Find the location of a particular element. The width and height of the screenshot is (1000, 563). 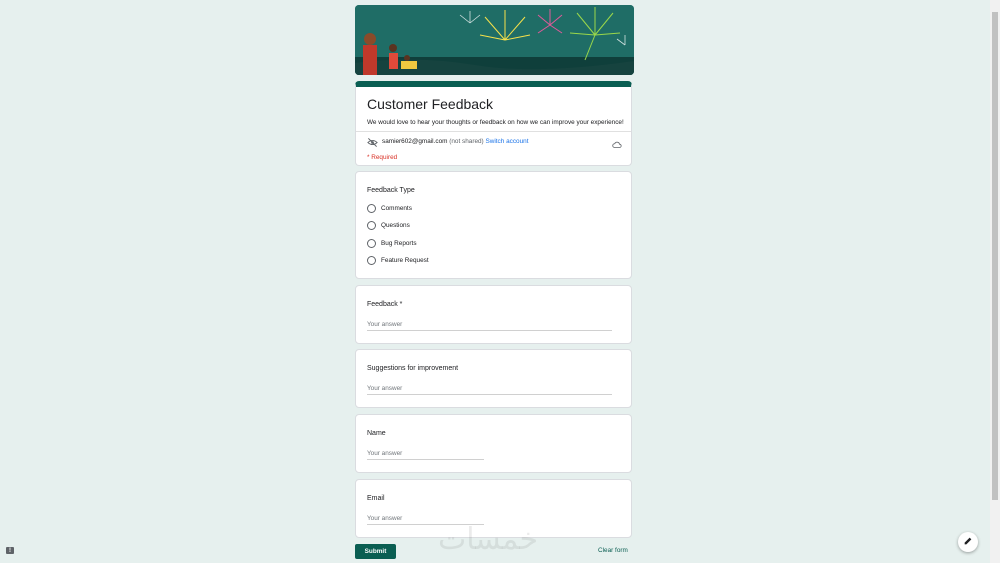

option-label: Bug Reports is located at coordinates (399, 243).